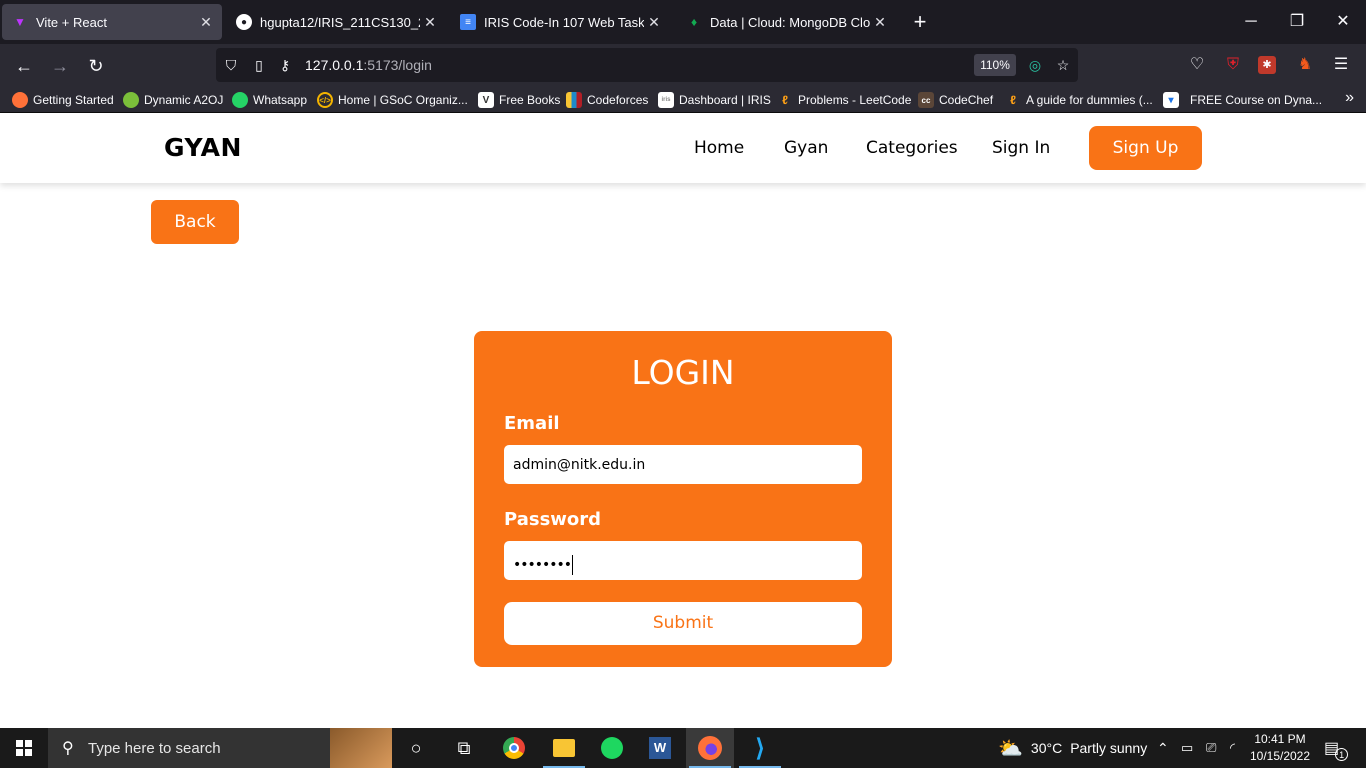 Image resolution: width=1366 pixels, height=768 pixels. I want to click on clock: 10:41 PM 10/15/2022, so click(1280, 748).